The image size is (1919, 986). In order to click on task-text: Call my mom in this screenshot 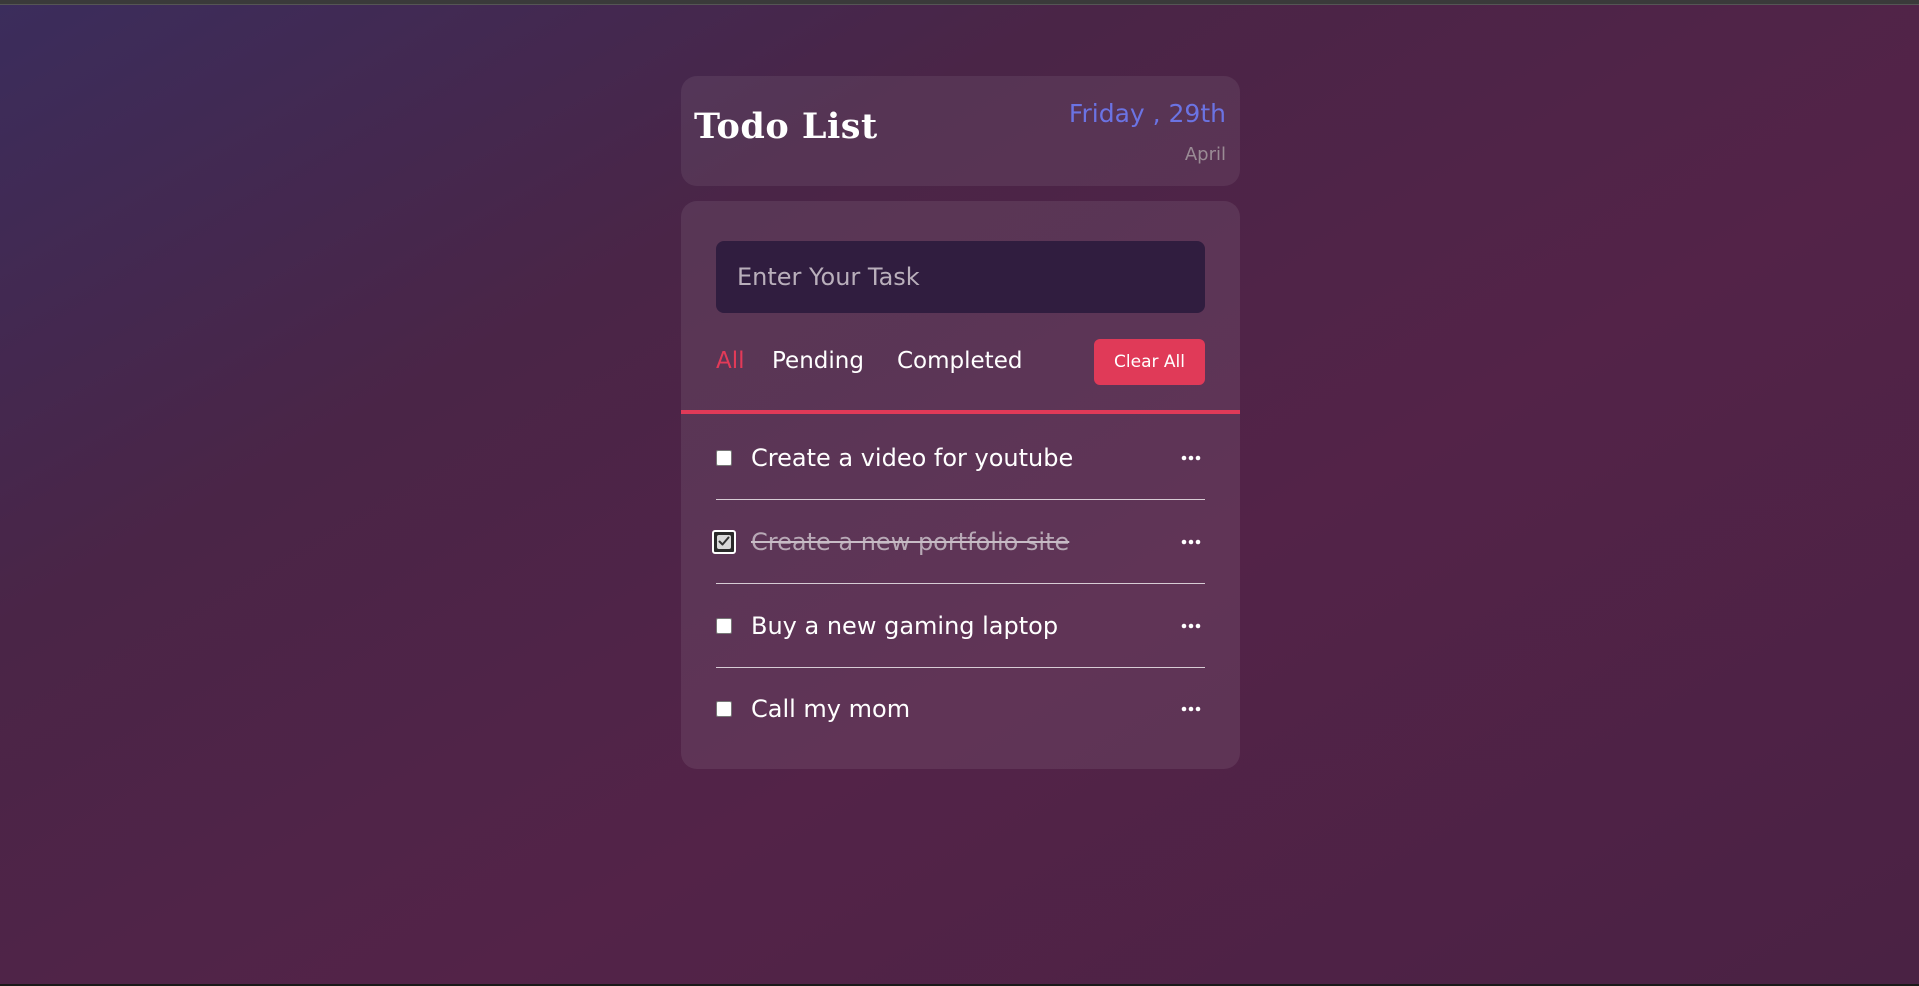, I will do `click(831, 709)`.